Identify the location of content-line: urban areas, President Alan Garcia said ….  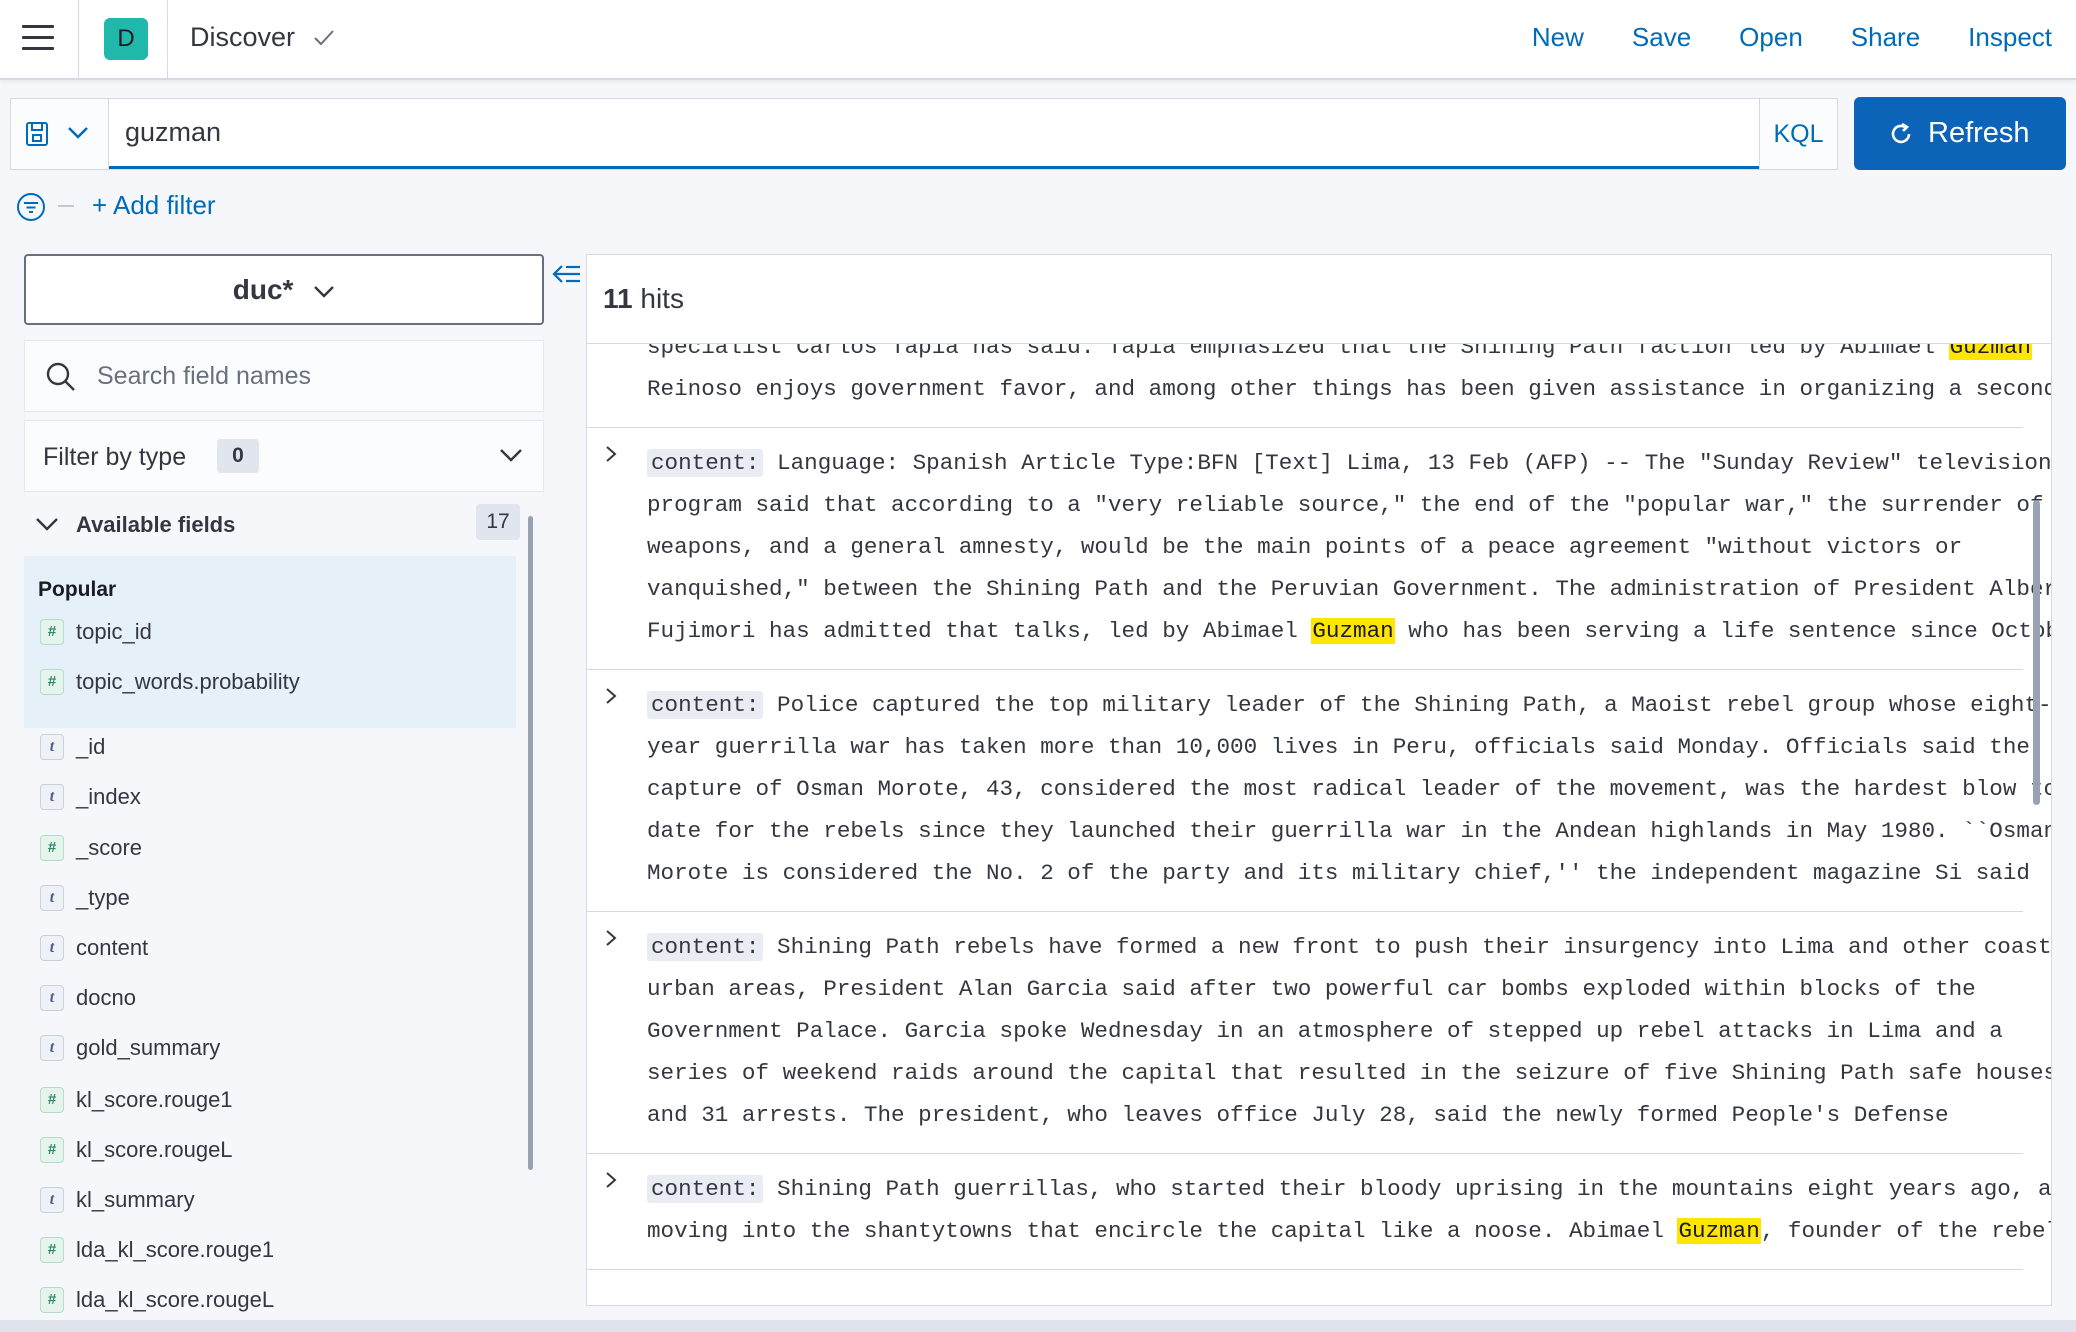
(1311, 989).